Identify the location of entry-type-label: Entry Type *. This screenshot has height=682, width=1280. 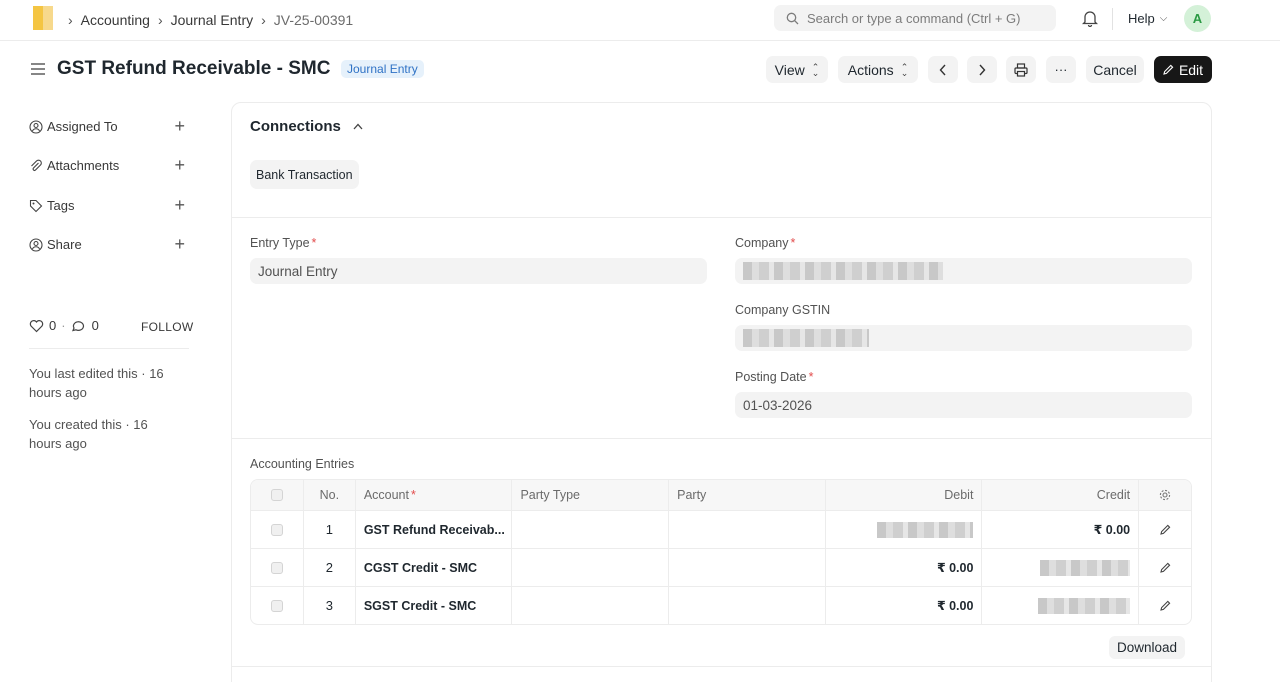
(283, 243).